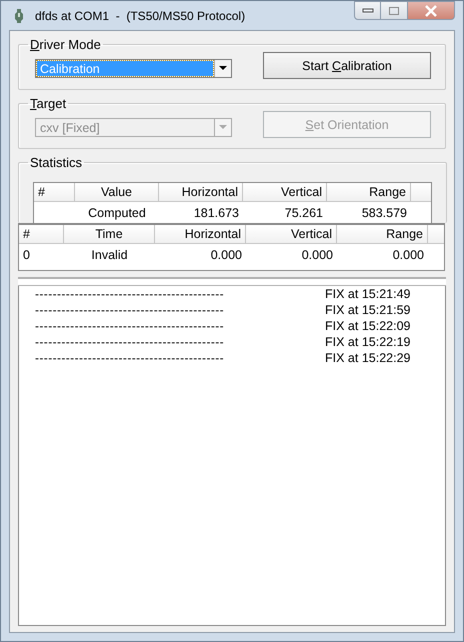  I want to click on maximize-button, so click(394, 10).